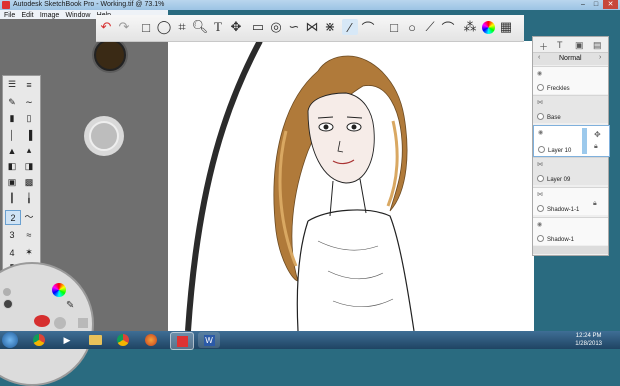 This screenshot has width=620, height=386. I want to click on layer-name: Freckles, so click(558, 89).